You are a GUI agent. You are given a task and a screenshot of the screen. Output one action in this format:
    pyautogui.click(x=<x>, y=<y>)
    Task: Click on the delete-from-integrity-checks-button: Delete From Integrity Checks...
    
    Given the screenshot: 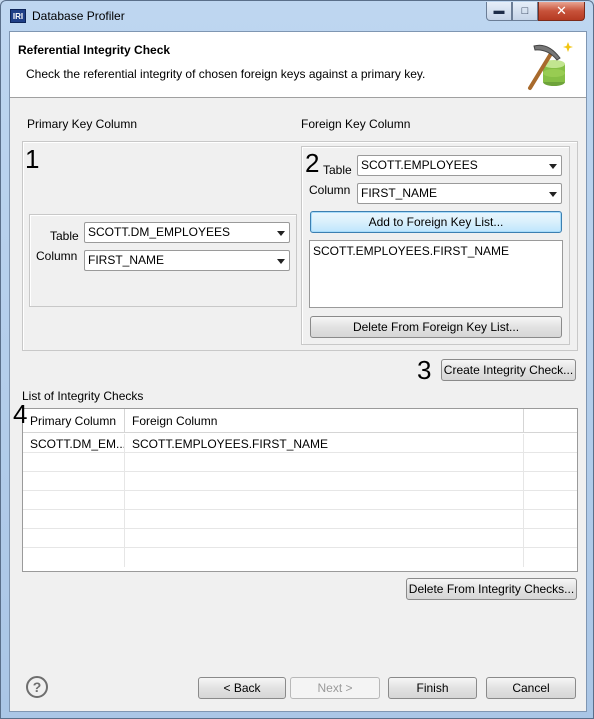 What is the action you would take?
    pyautogui.click(x=491, y=589)
    